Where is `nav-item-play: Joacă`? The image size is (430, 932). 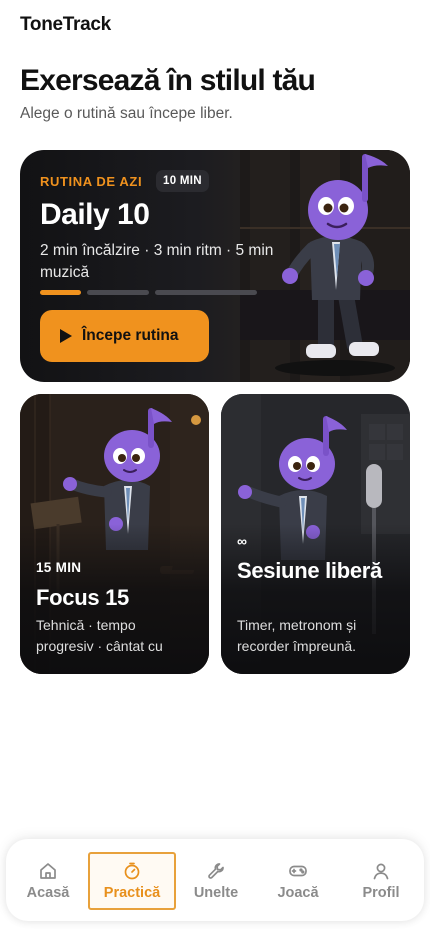 nav-item-play: Joacă is located at coordinates (298, 881).